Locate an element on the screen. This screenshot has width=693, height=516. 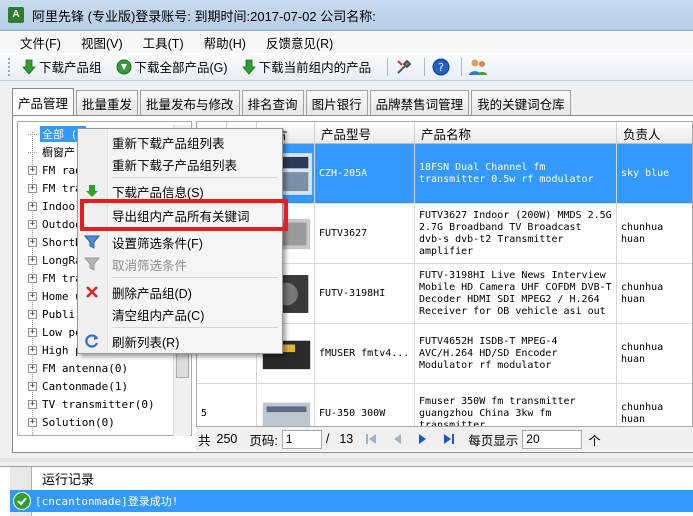
tree-node: 橱窗产 is located at coordinates (47, 152).